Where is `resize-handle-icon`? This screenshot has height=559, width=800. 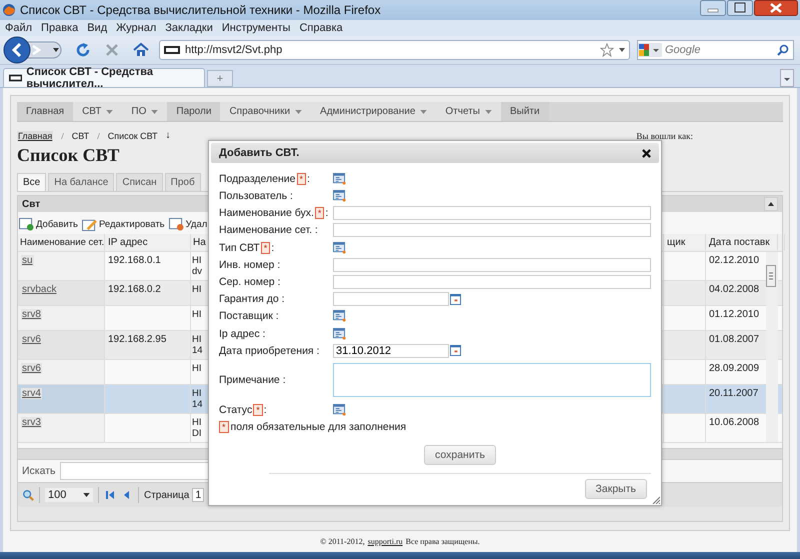 resize-handle-icon is located at coordinates (656, 500).